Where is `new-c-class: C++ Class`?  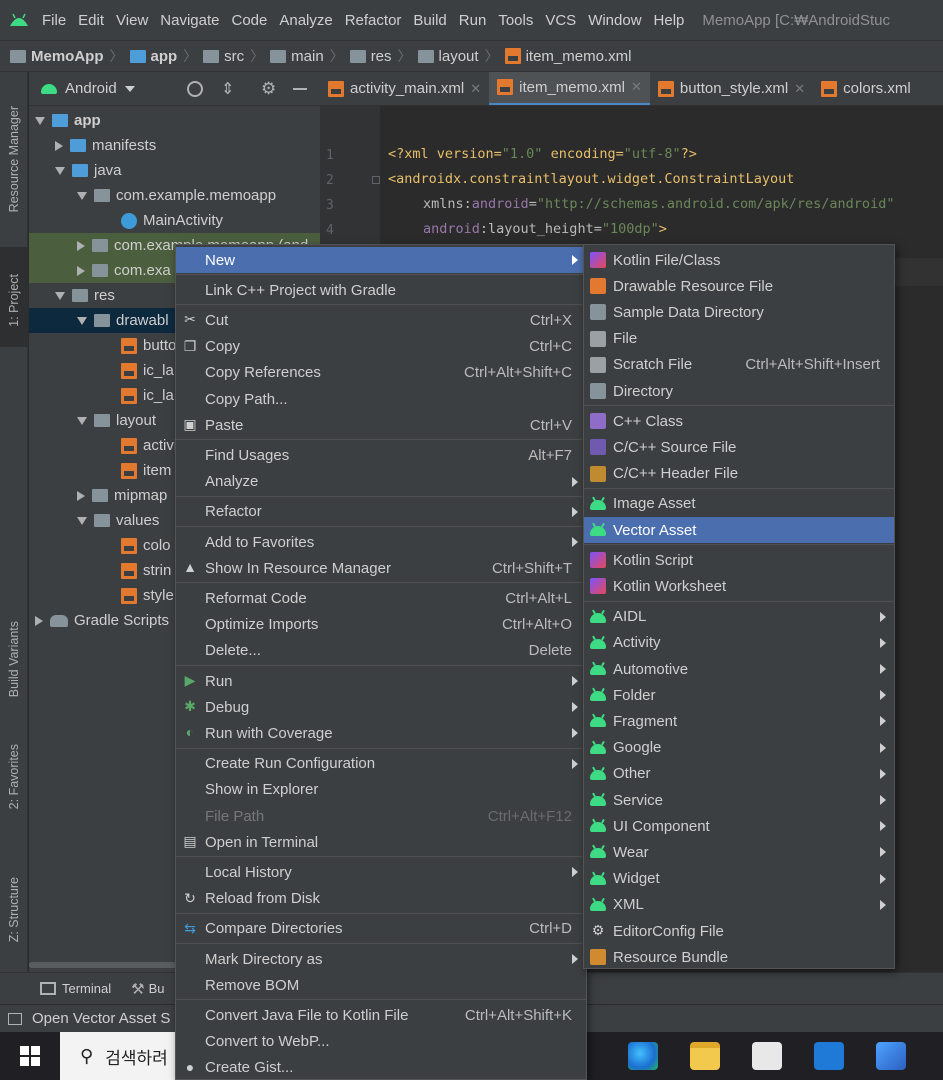 new-c-class: C++ Class is located at coordinates (739, 421).